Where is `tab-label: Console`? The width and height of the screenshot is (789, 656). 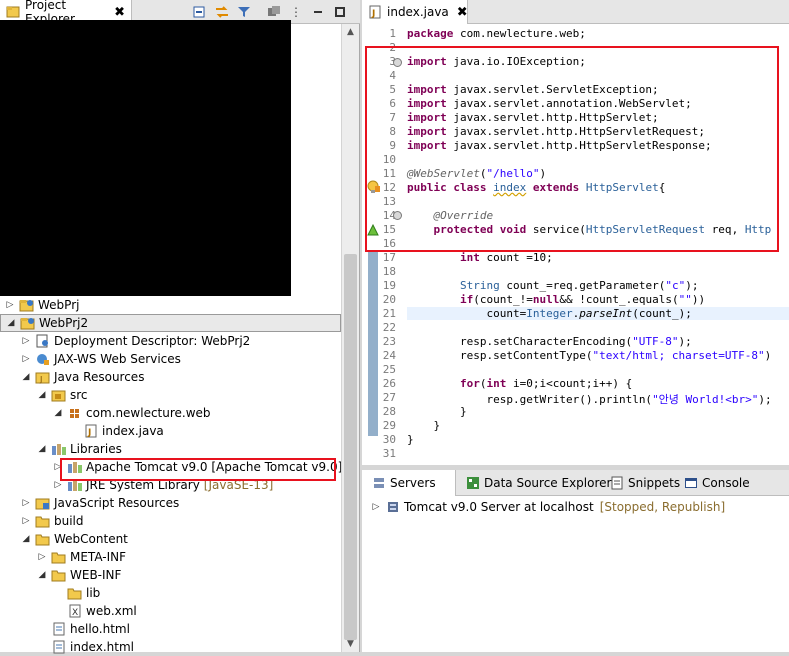 tab-label: Console is located at coordinates (726, 483).